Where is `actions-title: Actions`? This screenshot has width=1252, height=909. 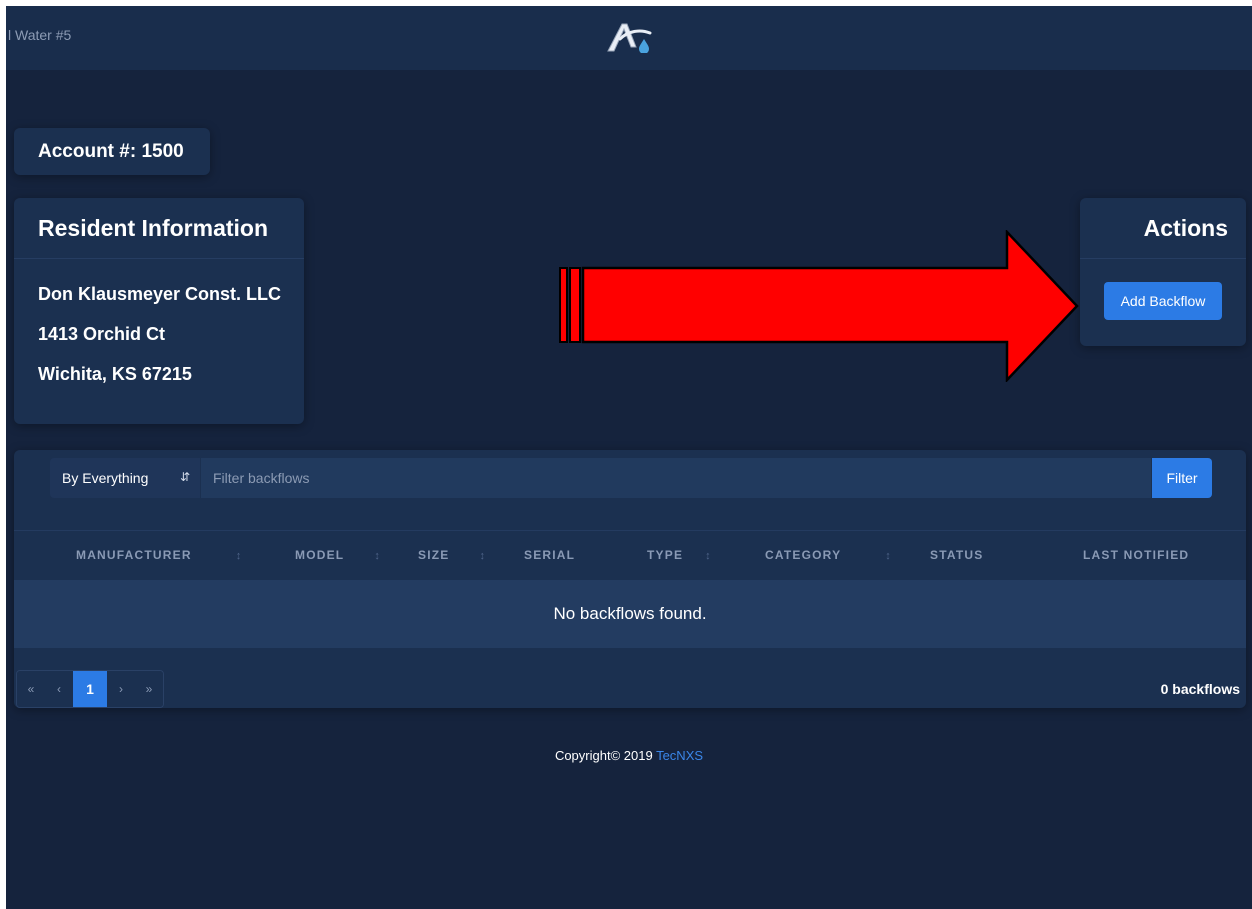
actions-title: Actions is located at coordinates (1185, 228).